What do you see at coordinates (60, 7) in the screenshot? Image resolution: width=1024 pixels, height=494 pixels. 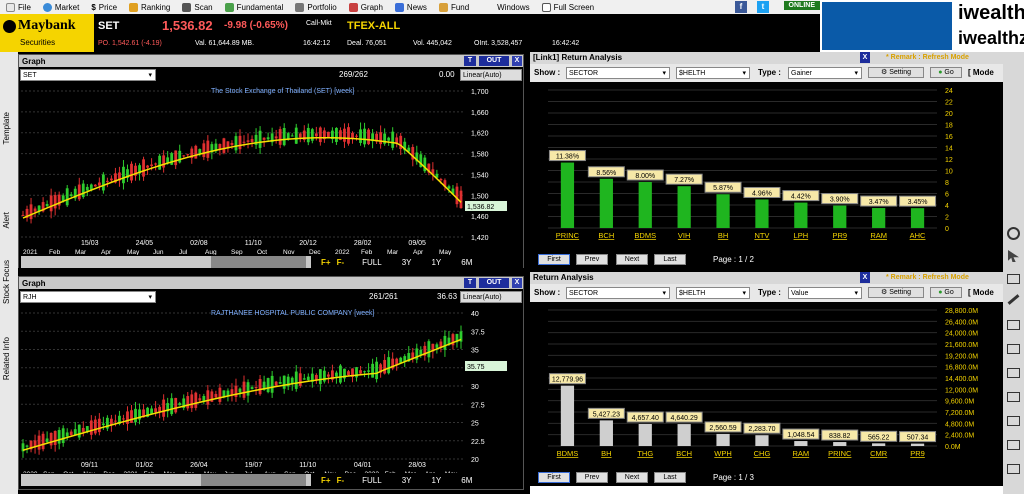 I see `menu-market: Market` at bounding box center [60, 7].